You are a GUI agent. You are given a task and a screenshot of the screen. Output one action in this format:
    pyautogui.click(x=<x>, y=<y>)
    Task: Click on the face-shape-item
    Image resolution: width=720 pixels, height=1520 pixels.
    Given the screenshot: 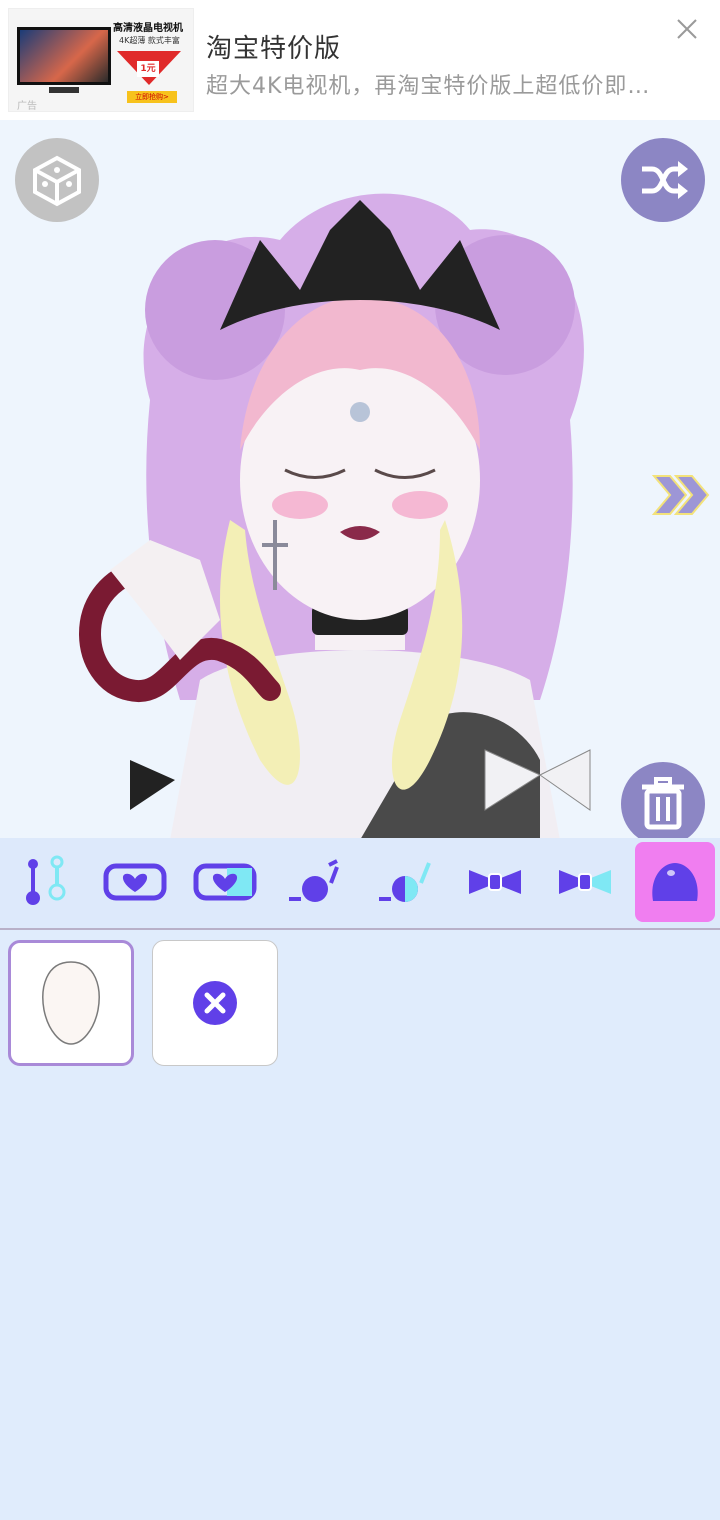 What is the action you would take?
    pyautogui.click(x=71, y=1003)
    